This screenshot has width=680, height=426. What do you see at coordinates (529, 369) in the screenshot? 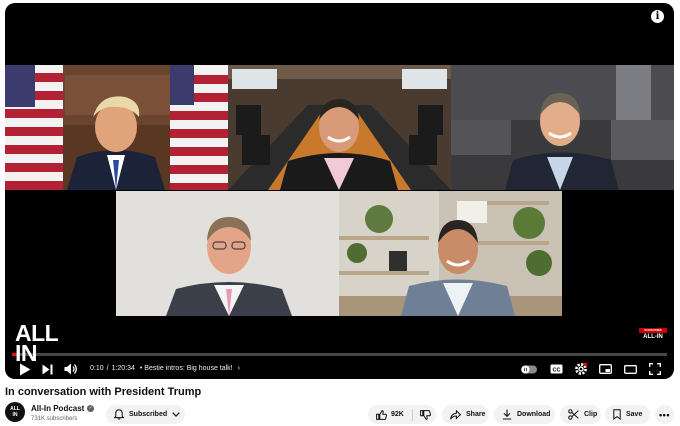
I see `autoplay-toggle` at bounding box center [529, 369].